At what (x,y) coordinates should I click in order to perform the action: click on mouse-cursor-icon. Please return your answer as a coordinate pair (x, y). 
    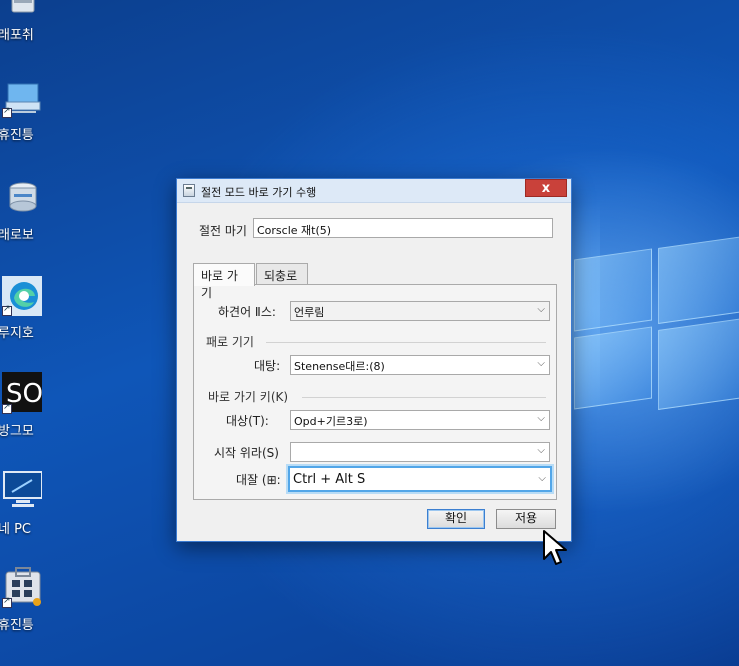
    Looking at the image, I should click on (555, 547).